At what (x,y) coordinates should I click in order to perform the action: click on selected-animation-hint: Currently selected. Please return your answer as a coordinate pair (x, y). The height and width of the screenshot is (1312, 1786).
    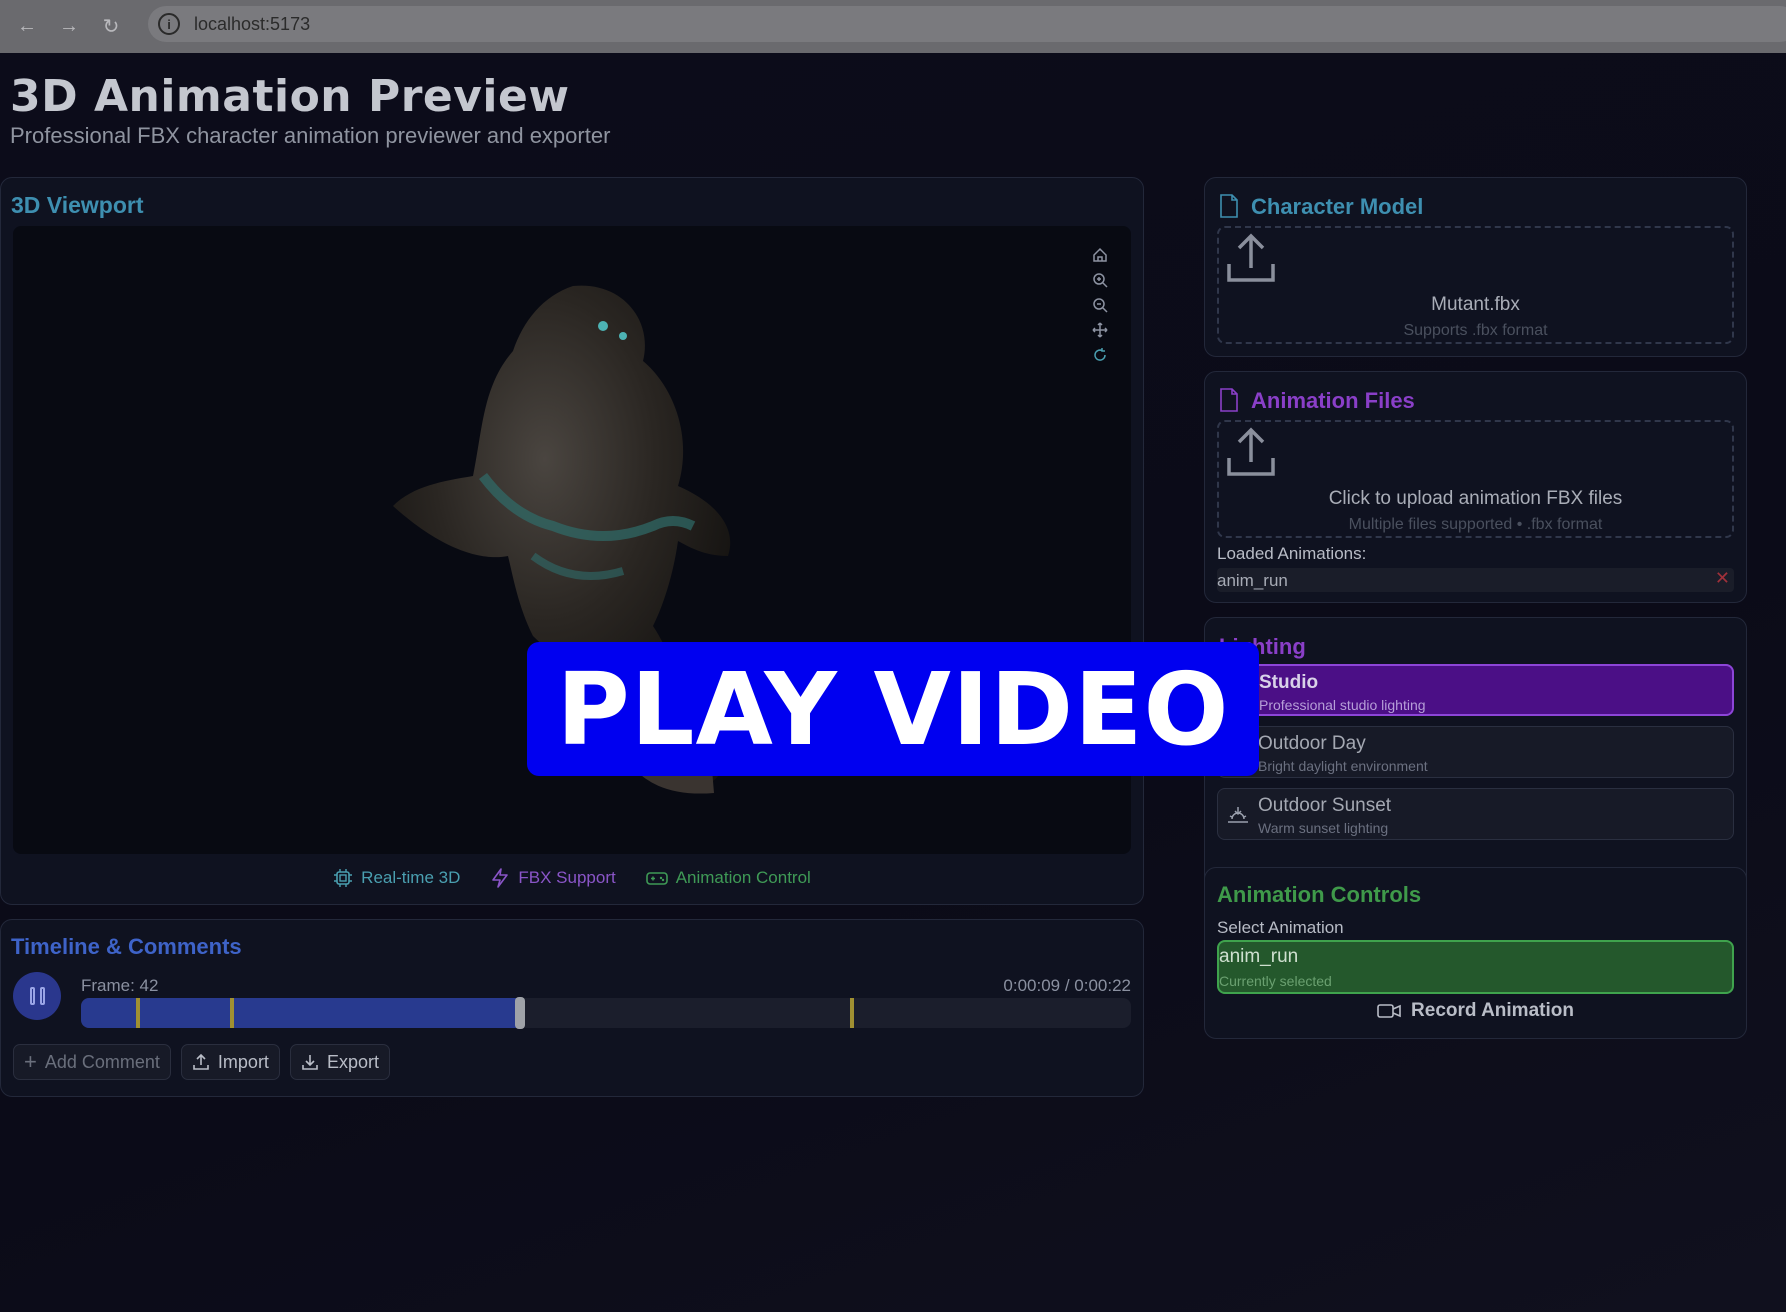
    Looking at the image, I should click on (1275, 981).